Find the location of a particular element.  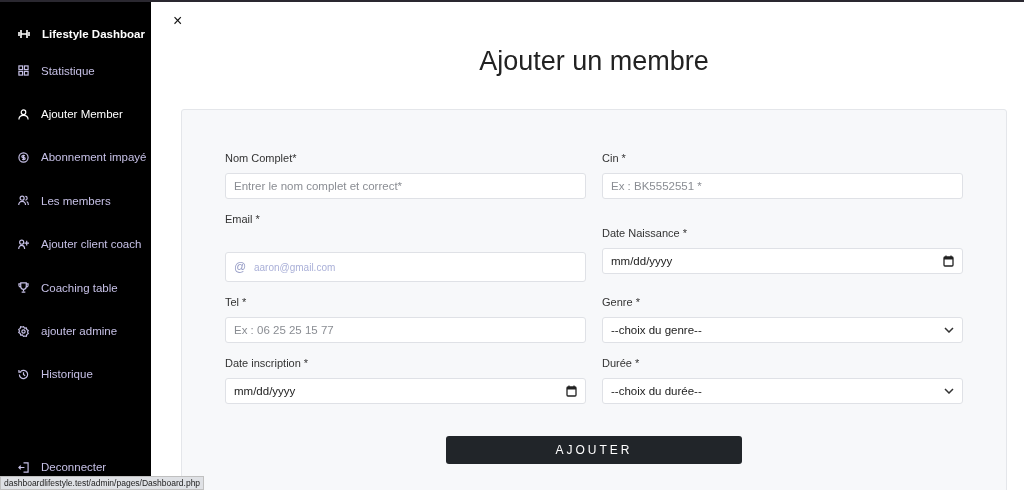

sidebar-item: Historique is located at coordinates (75, 374).